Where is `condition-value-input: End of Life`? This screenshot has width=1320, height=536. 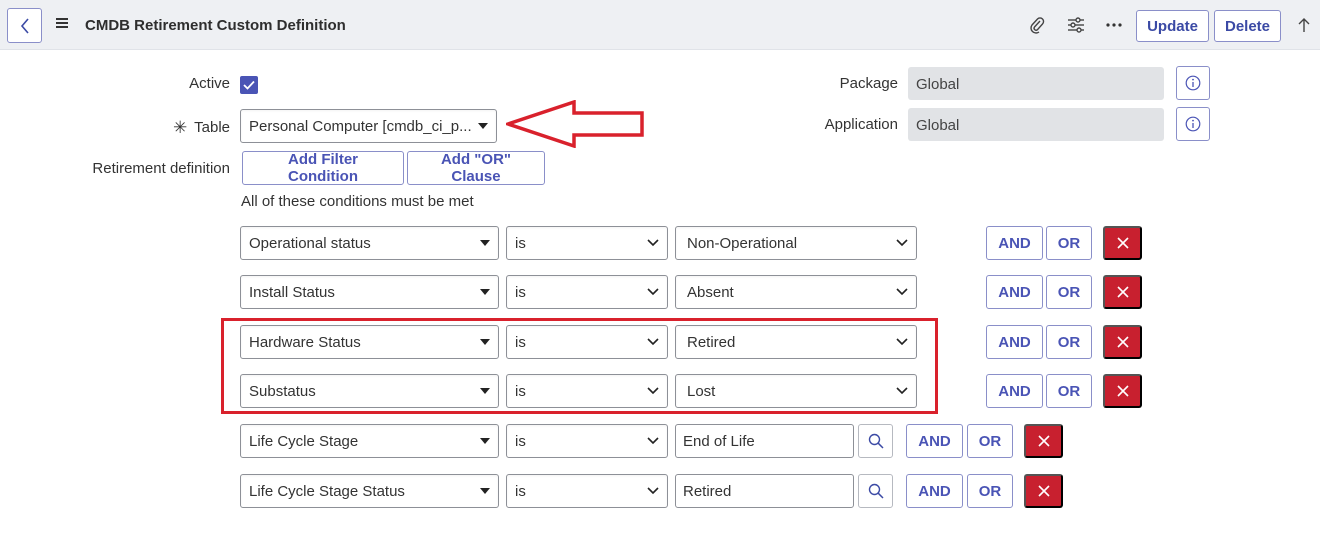
condition-value-input: End of Life is located at coordinates (764, 441).